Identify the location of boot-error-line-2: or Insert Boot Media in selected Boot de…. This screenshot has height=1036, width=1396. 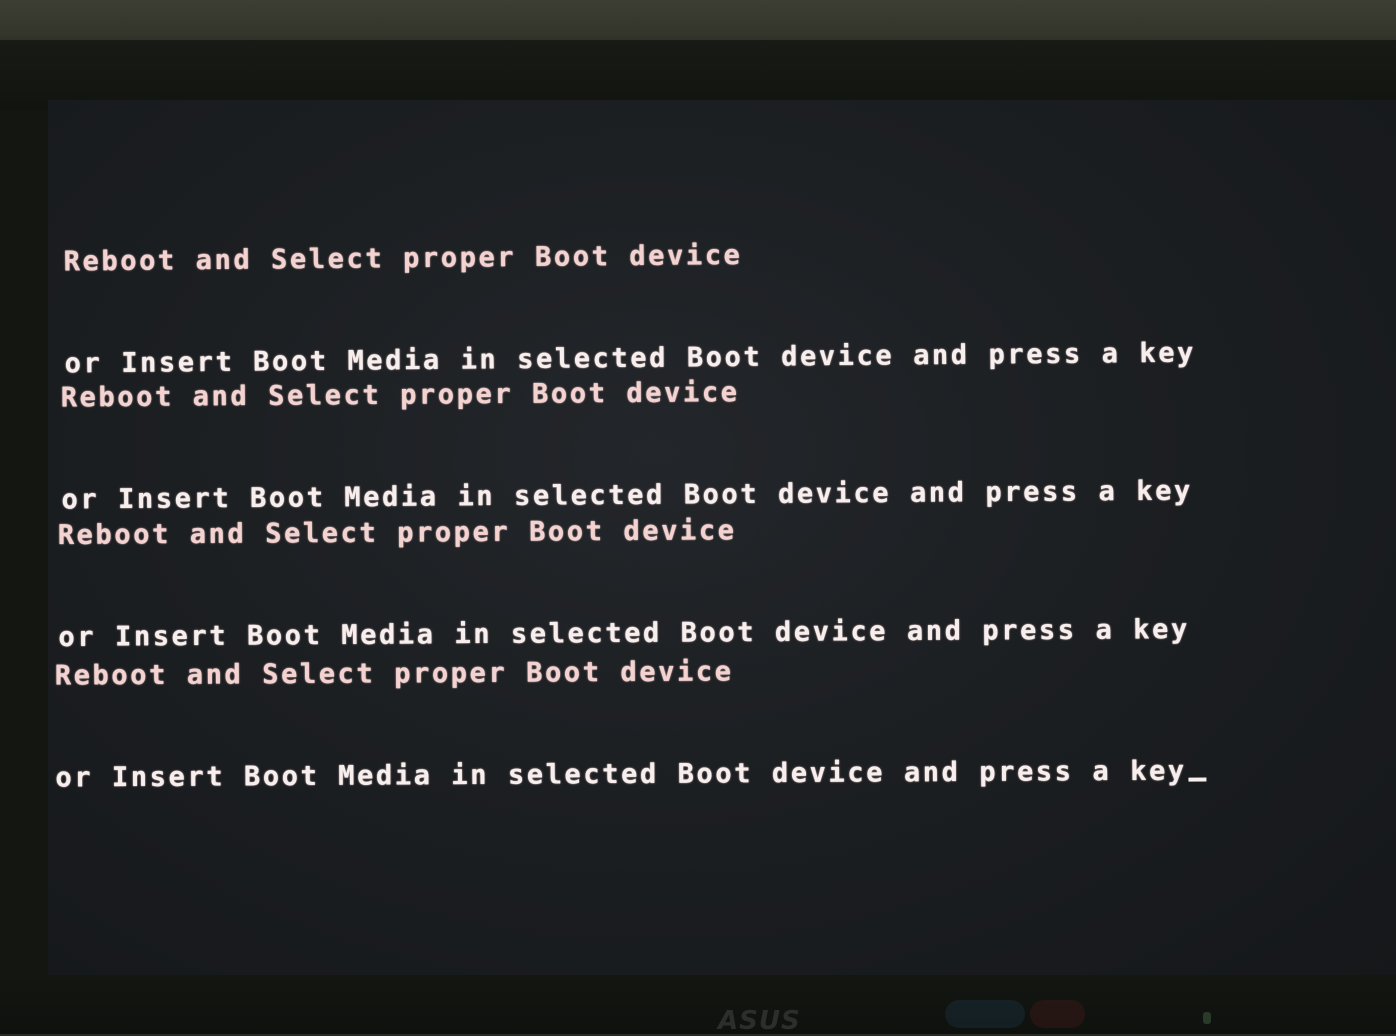
(631, 774).